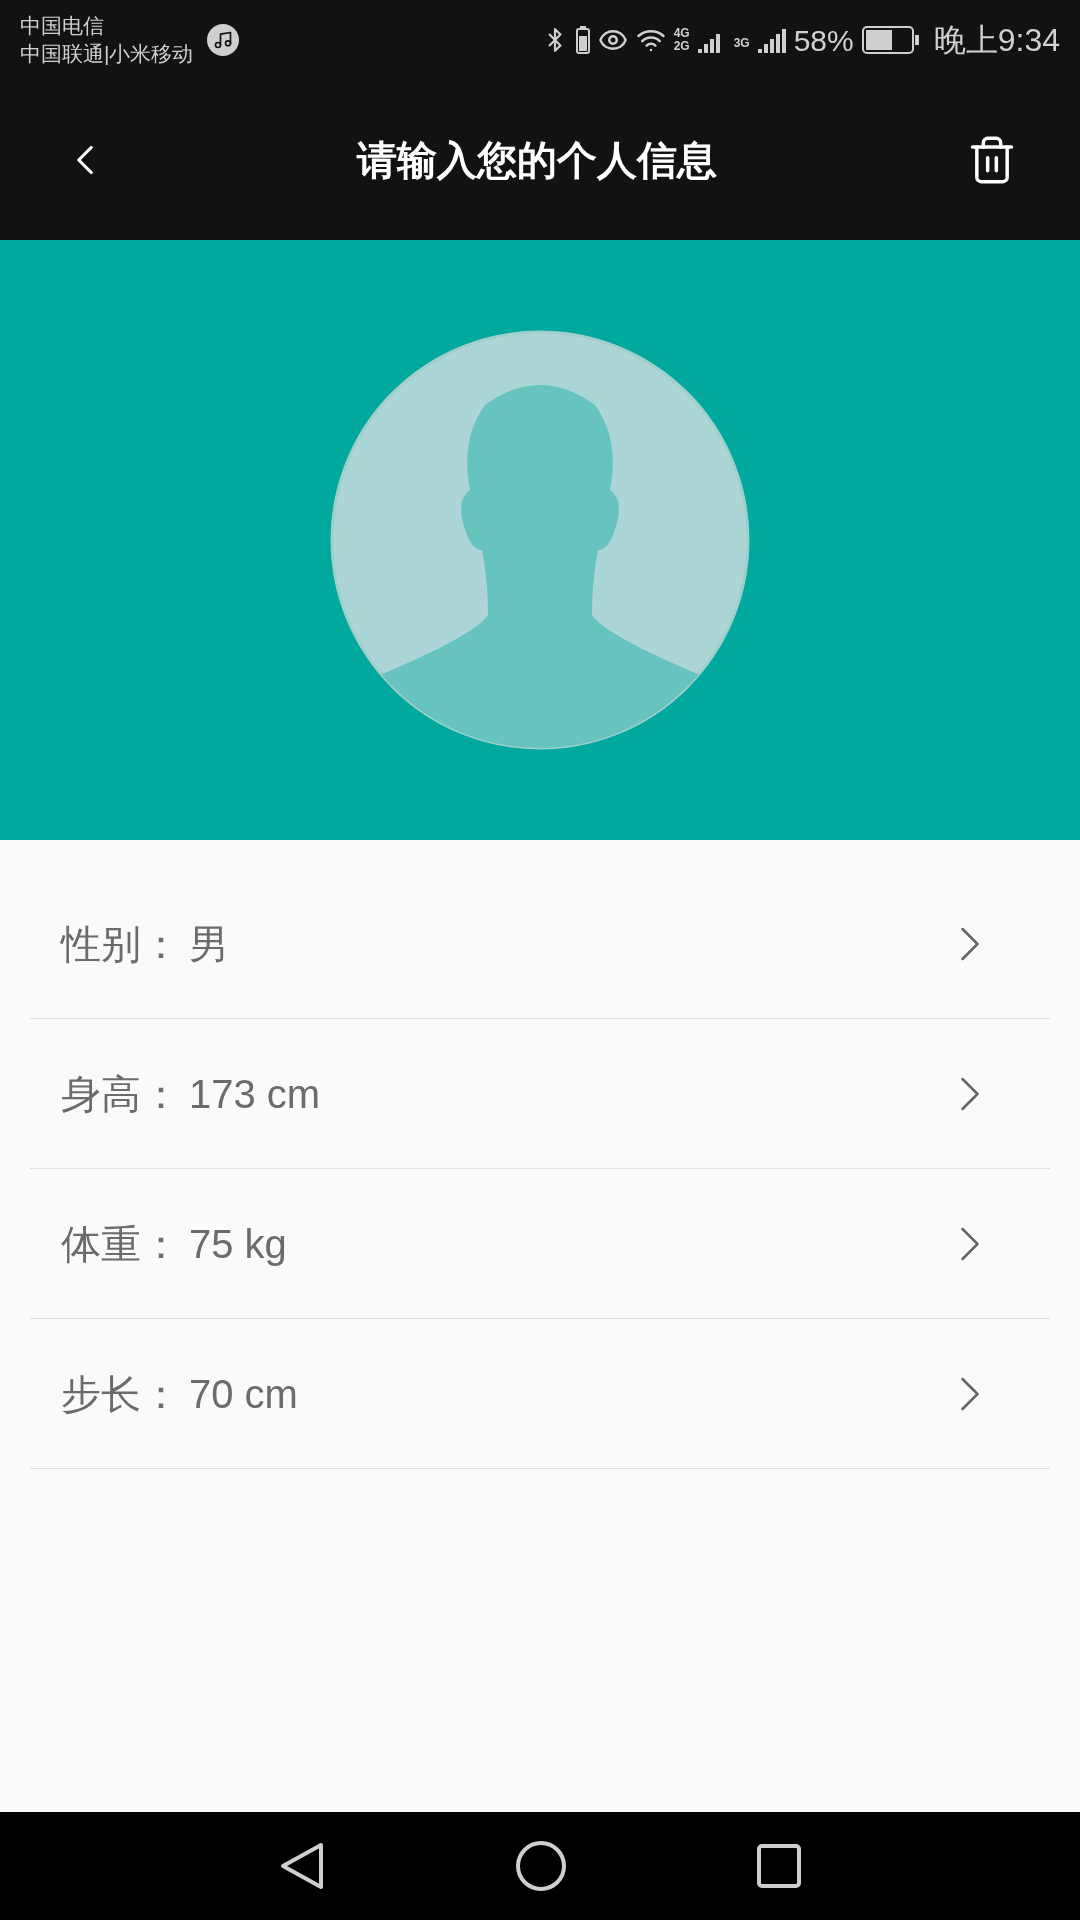 The image size is (1080, 1920). Describe the element at coordinates (121, 1394) in the screenshot. I see `field-label: 步长：` at that location.